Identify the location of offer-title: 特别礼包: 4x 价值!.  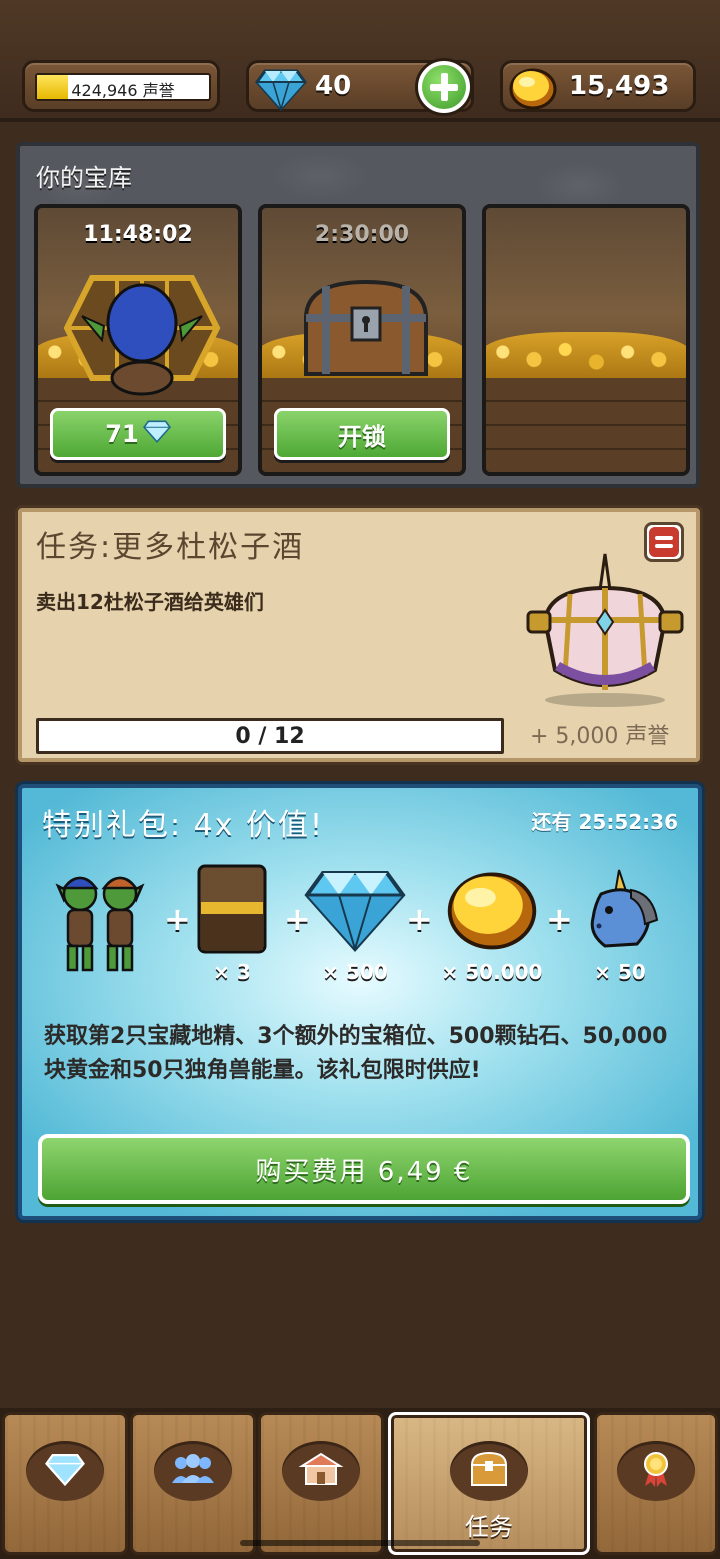
(183, 825).